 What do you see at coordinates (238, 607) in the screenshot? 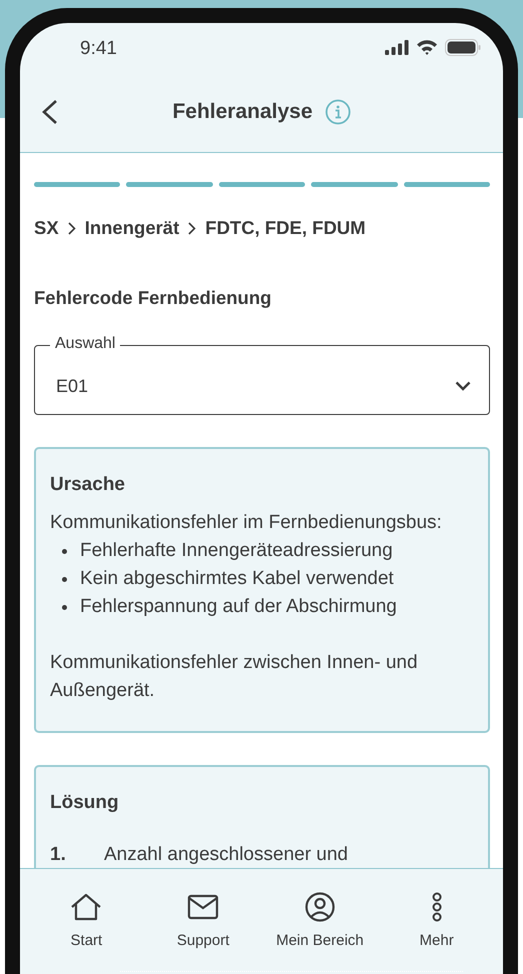
I see `bullet-text: Fehlerspannung auf der Abschirmung` at bounding box center [238, 607].